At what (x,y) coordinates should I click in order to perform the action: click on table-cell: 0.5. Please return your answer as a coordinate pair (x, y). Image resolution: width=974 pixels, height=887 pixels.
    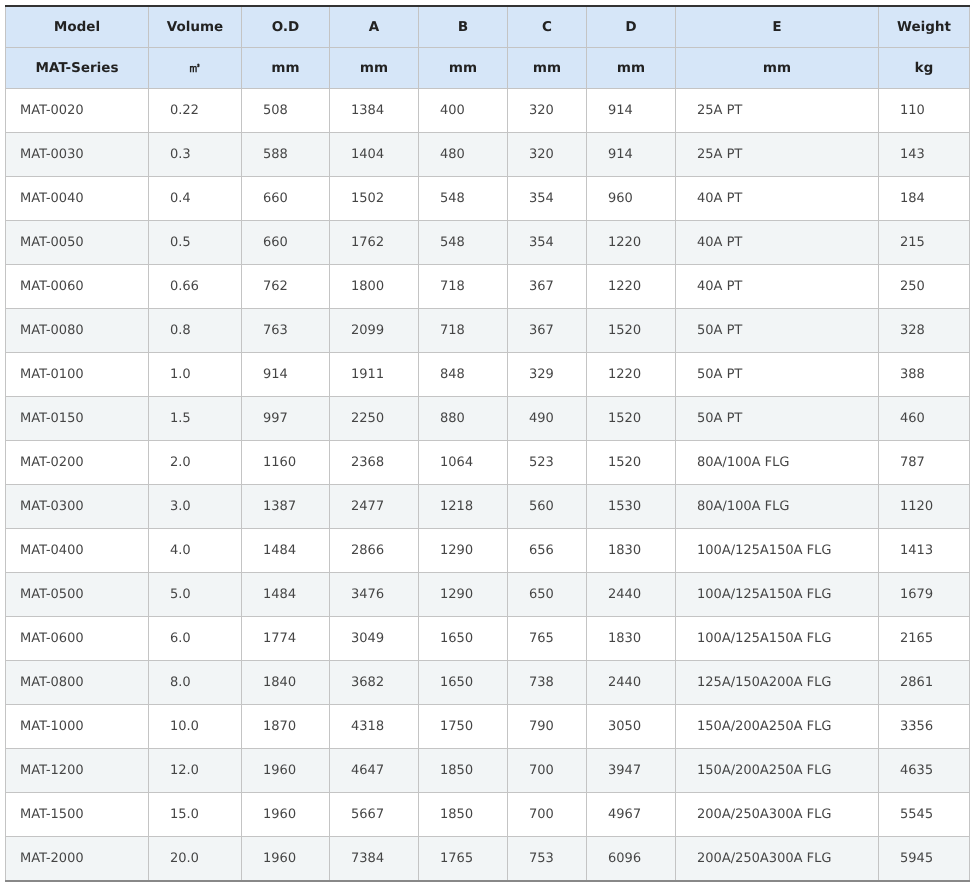
    Looking at the image, I should click on (195, 242).